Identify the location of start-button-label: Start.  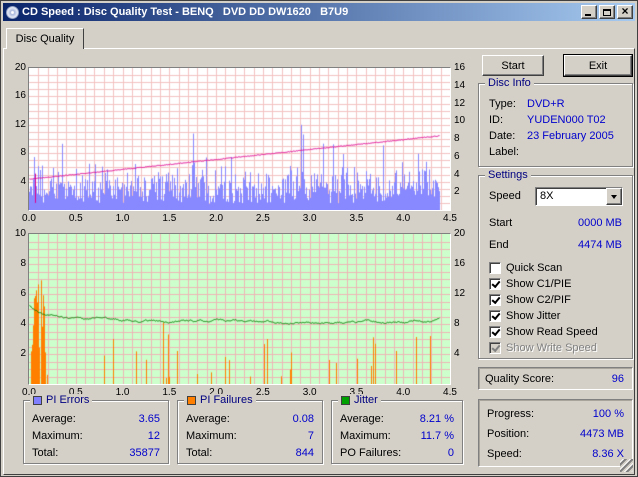
(513, 65).